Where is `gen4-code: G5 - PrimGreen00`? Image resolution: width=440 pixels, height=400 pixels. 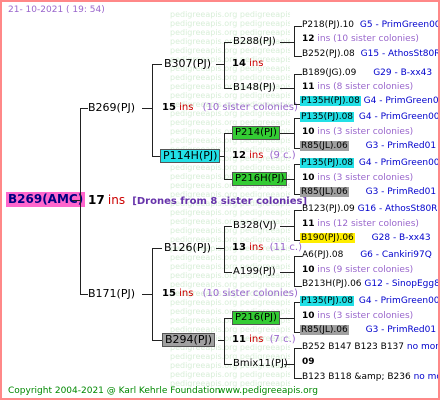 gen4-code: G5 - PrimGreen00 is located at coordinates (399, 25).